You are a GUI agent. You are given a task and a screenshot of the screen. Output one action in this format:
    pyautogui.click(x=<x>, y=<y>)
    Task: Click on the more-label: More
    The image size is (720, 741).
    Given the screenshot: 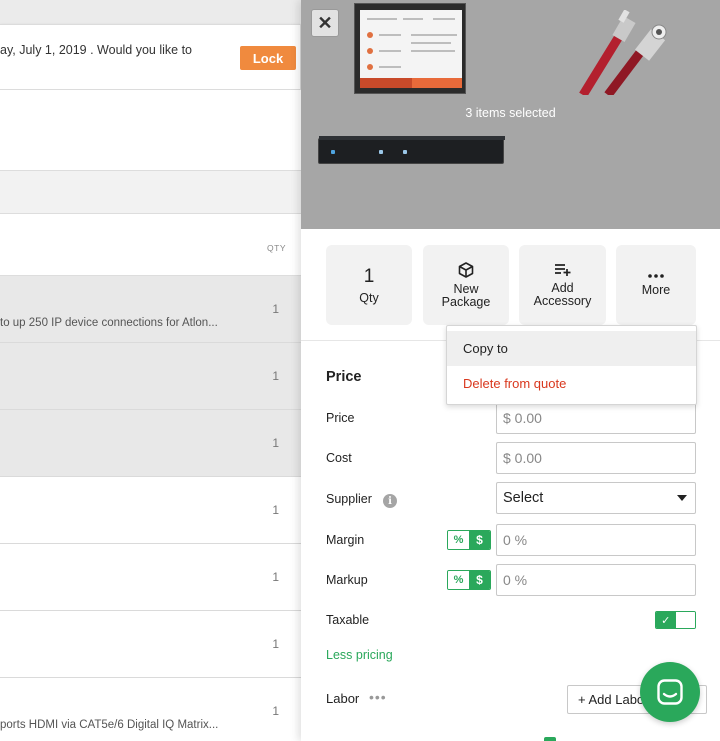 What is the action you would take?
    pyautogui.click(x=656, y=290)
    